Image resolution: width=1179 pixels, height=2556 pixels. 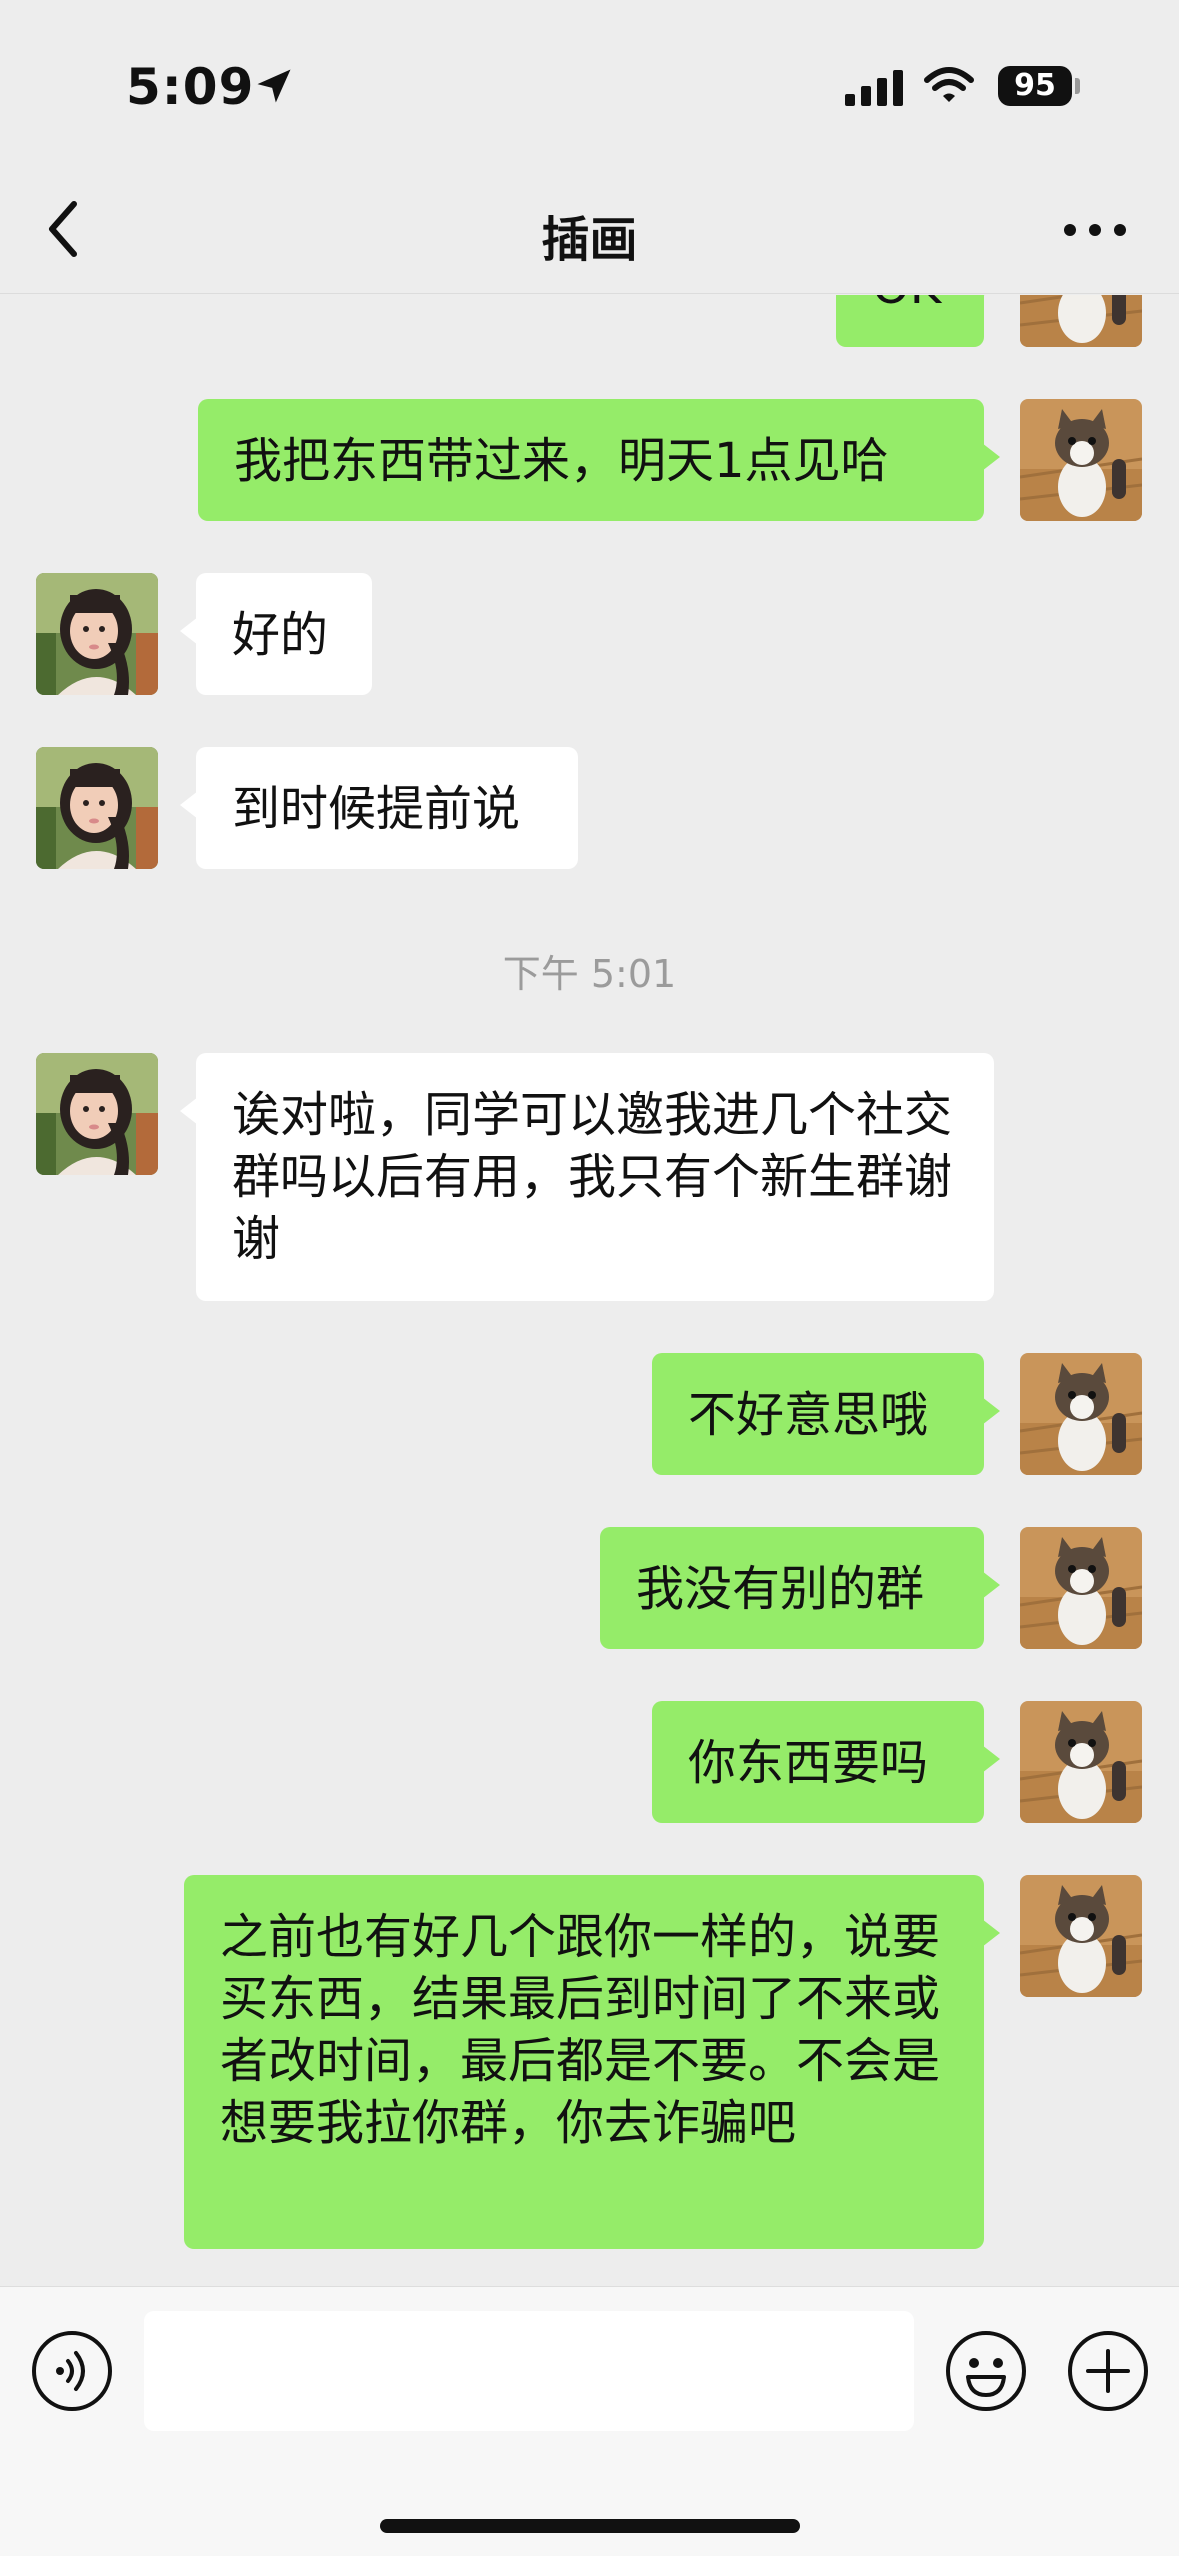 I want to click on message-bubble-theirs: 诶对啦，同学可以邀我进几个社交群吗以后有用，我只有个新生群谢谢, so click(x=587, y=1177).